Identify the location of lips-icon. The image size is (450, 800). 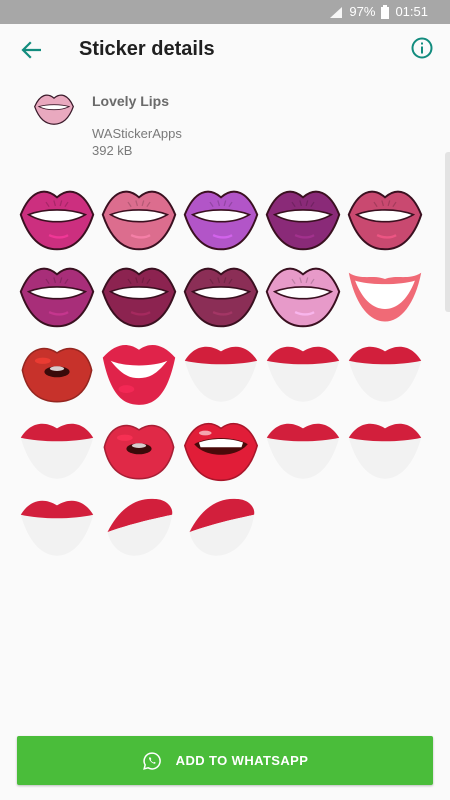
(54, 109).